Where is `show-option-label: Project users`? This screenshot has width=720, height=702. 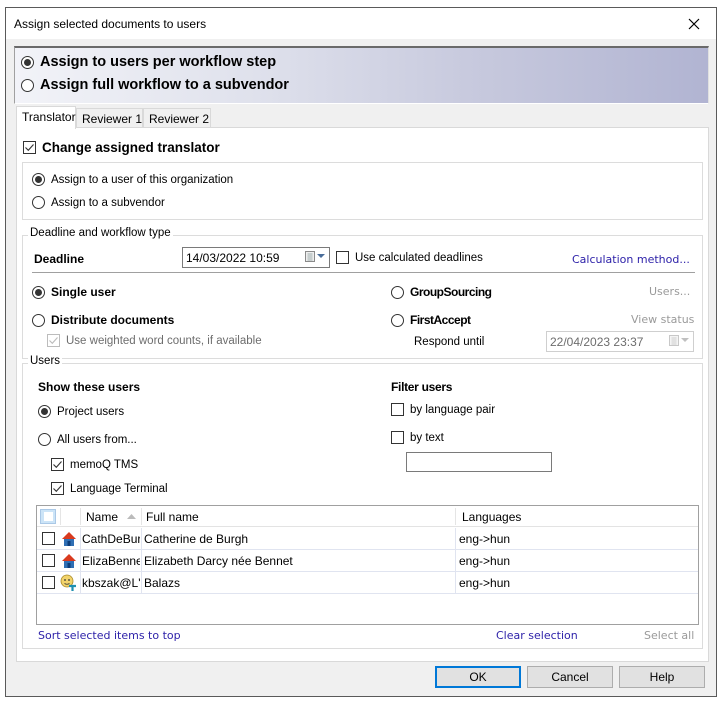
show-option-label: Project users is located at coordinates (91, 411).